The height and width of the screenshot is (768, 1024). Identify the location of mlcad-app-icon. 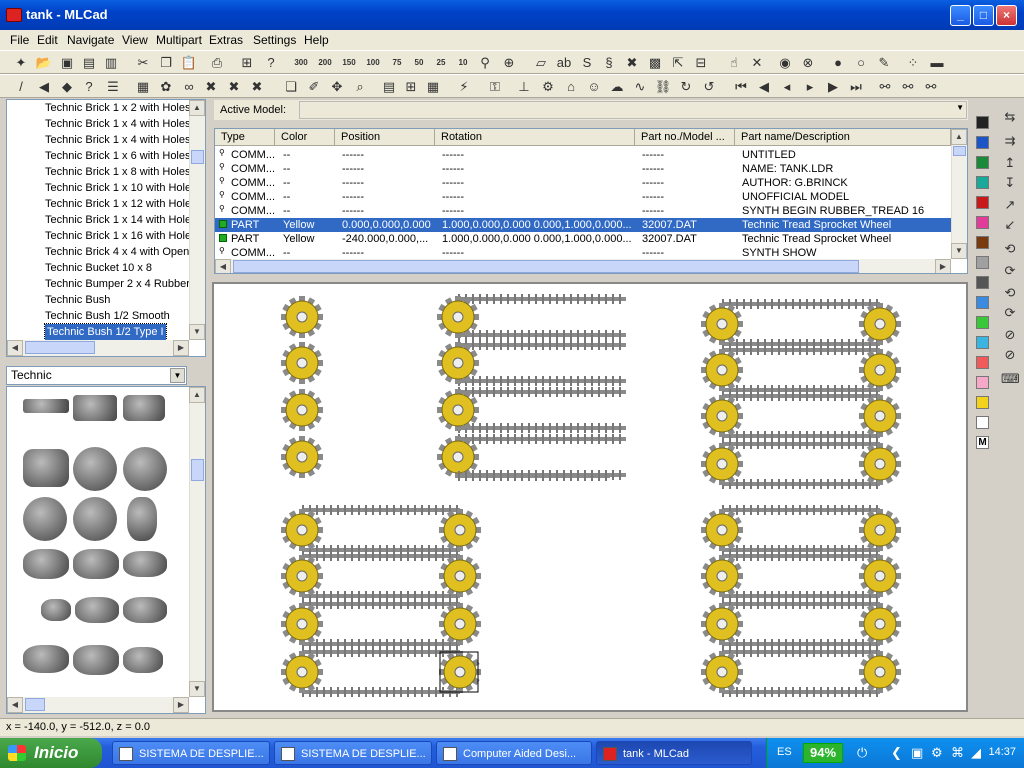
(14, 15).